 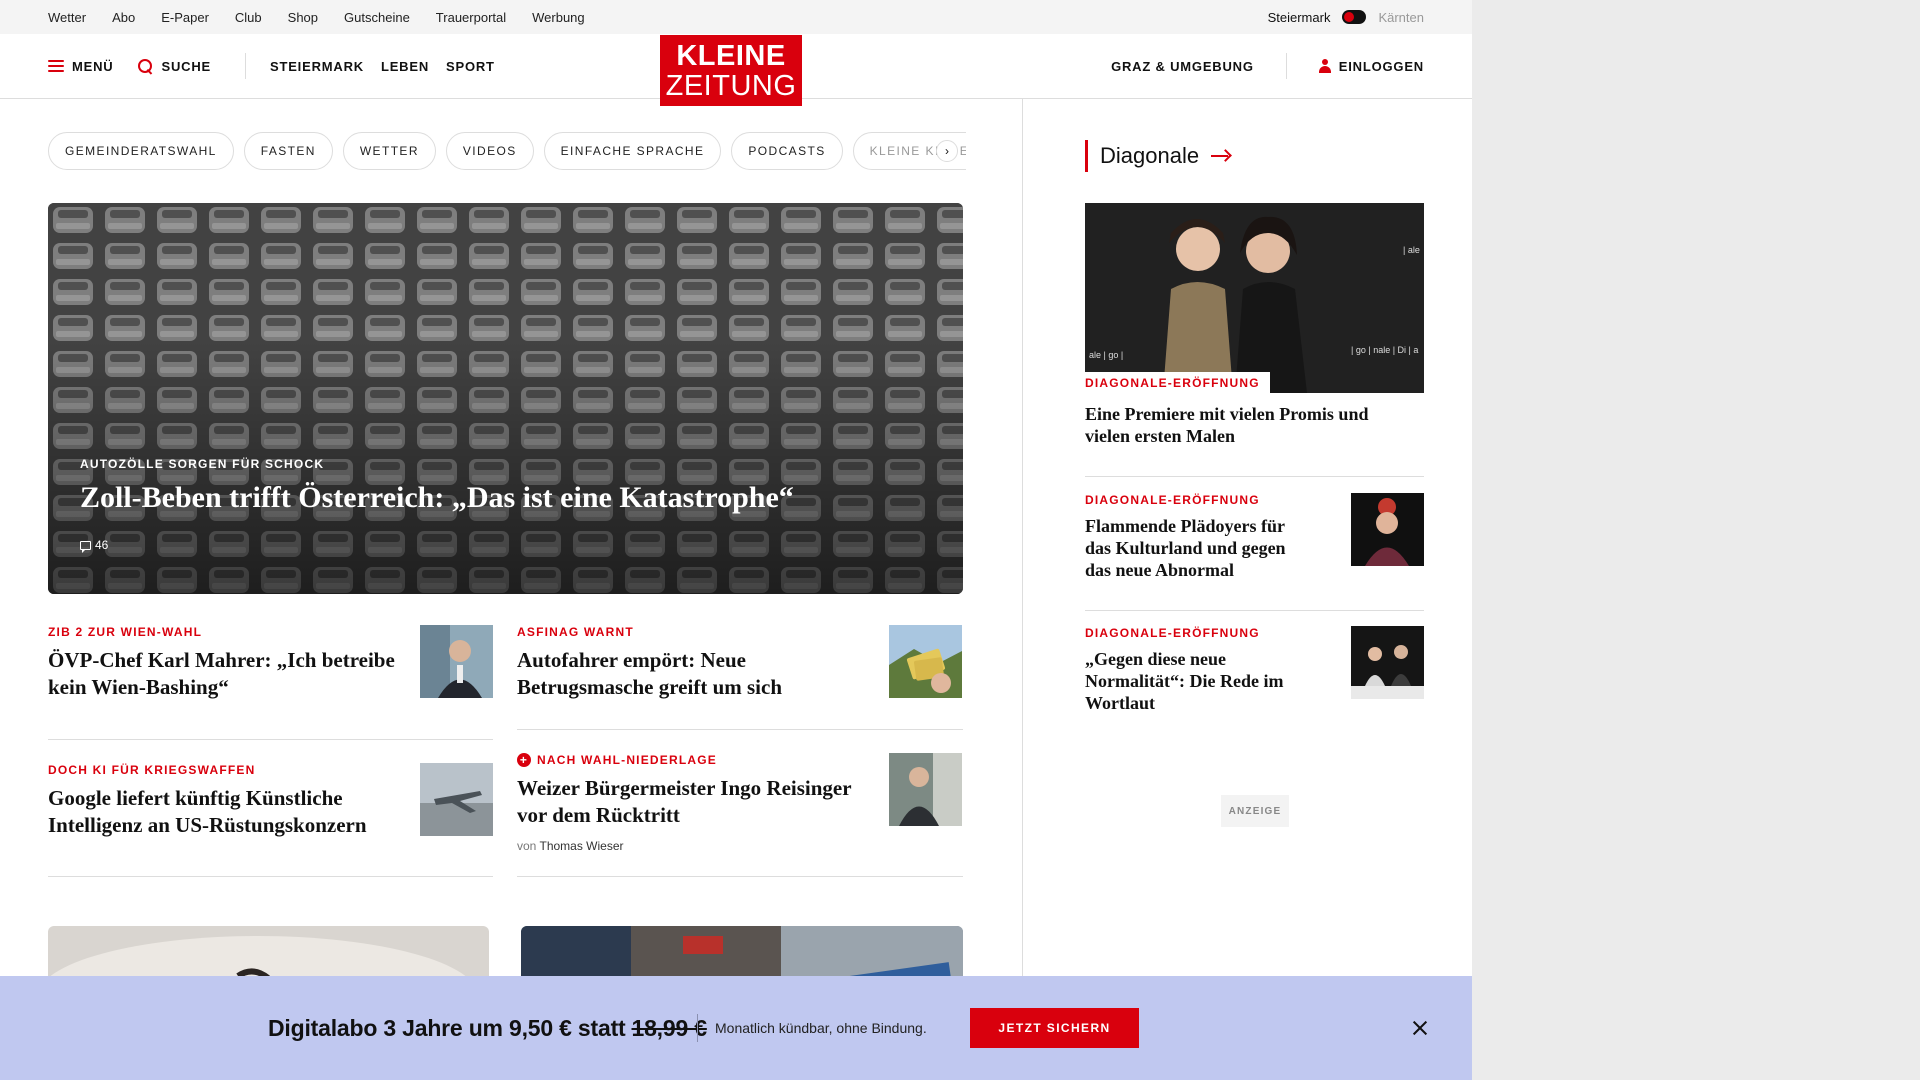 What do you see at coordinates (1054, 1028) in the screenshot?
I see `promo-cta-button: JETZT SICHERN` at bounding box center [1054, 1028].